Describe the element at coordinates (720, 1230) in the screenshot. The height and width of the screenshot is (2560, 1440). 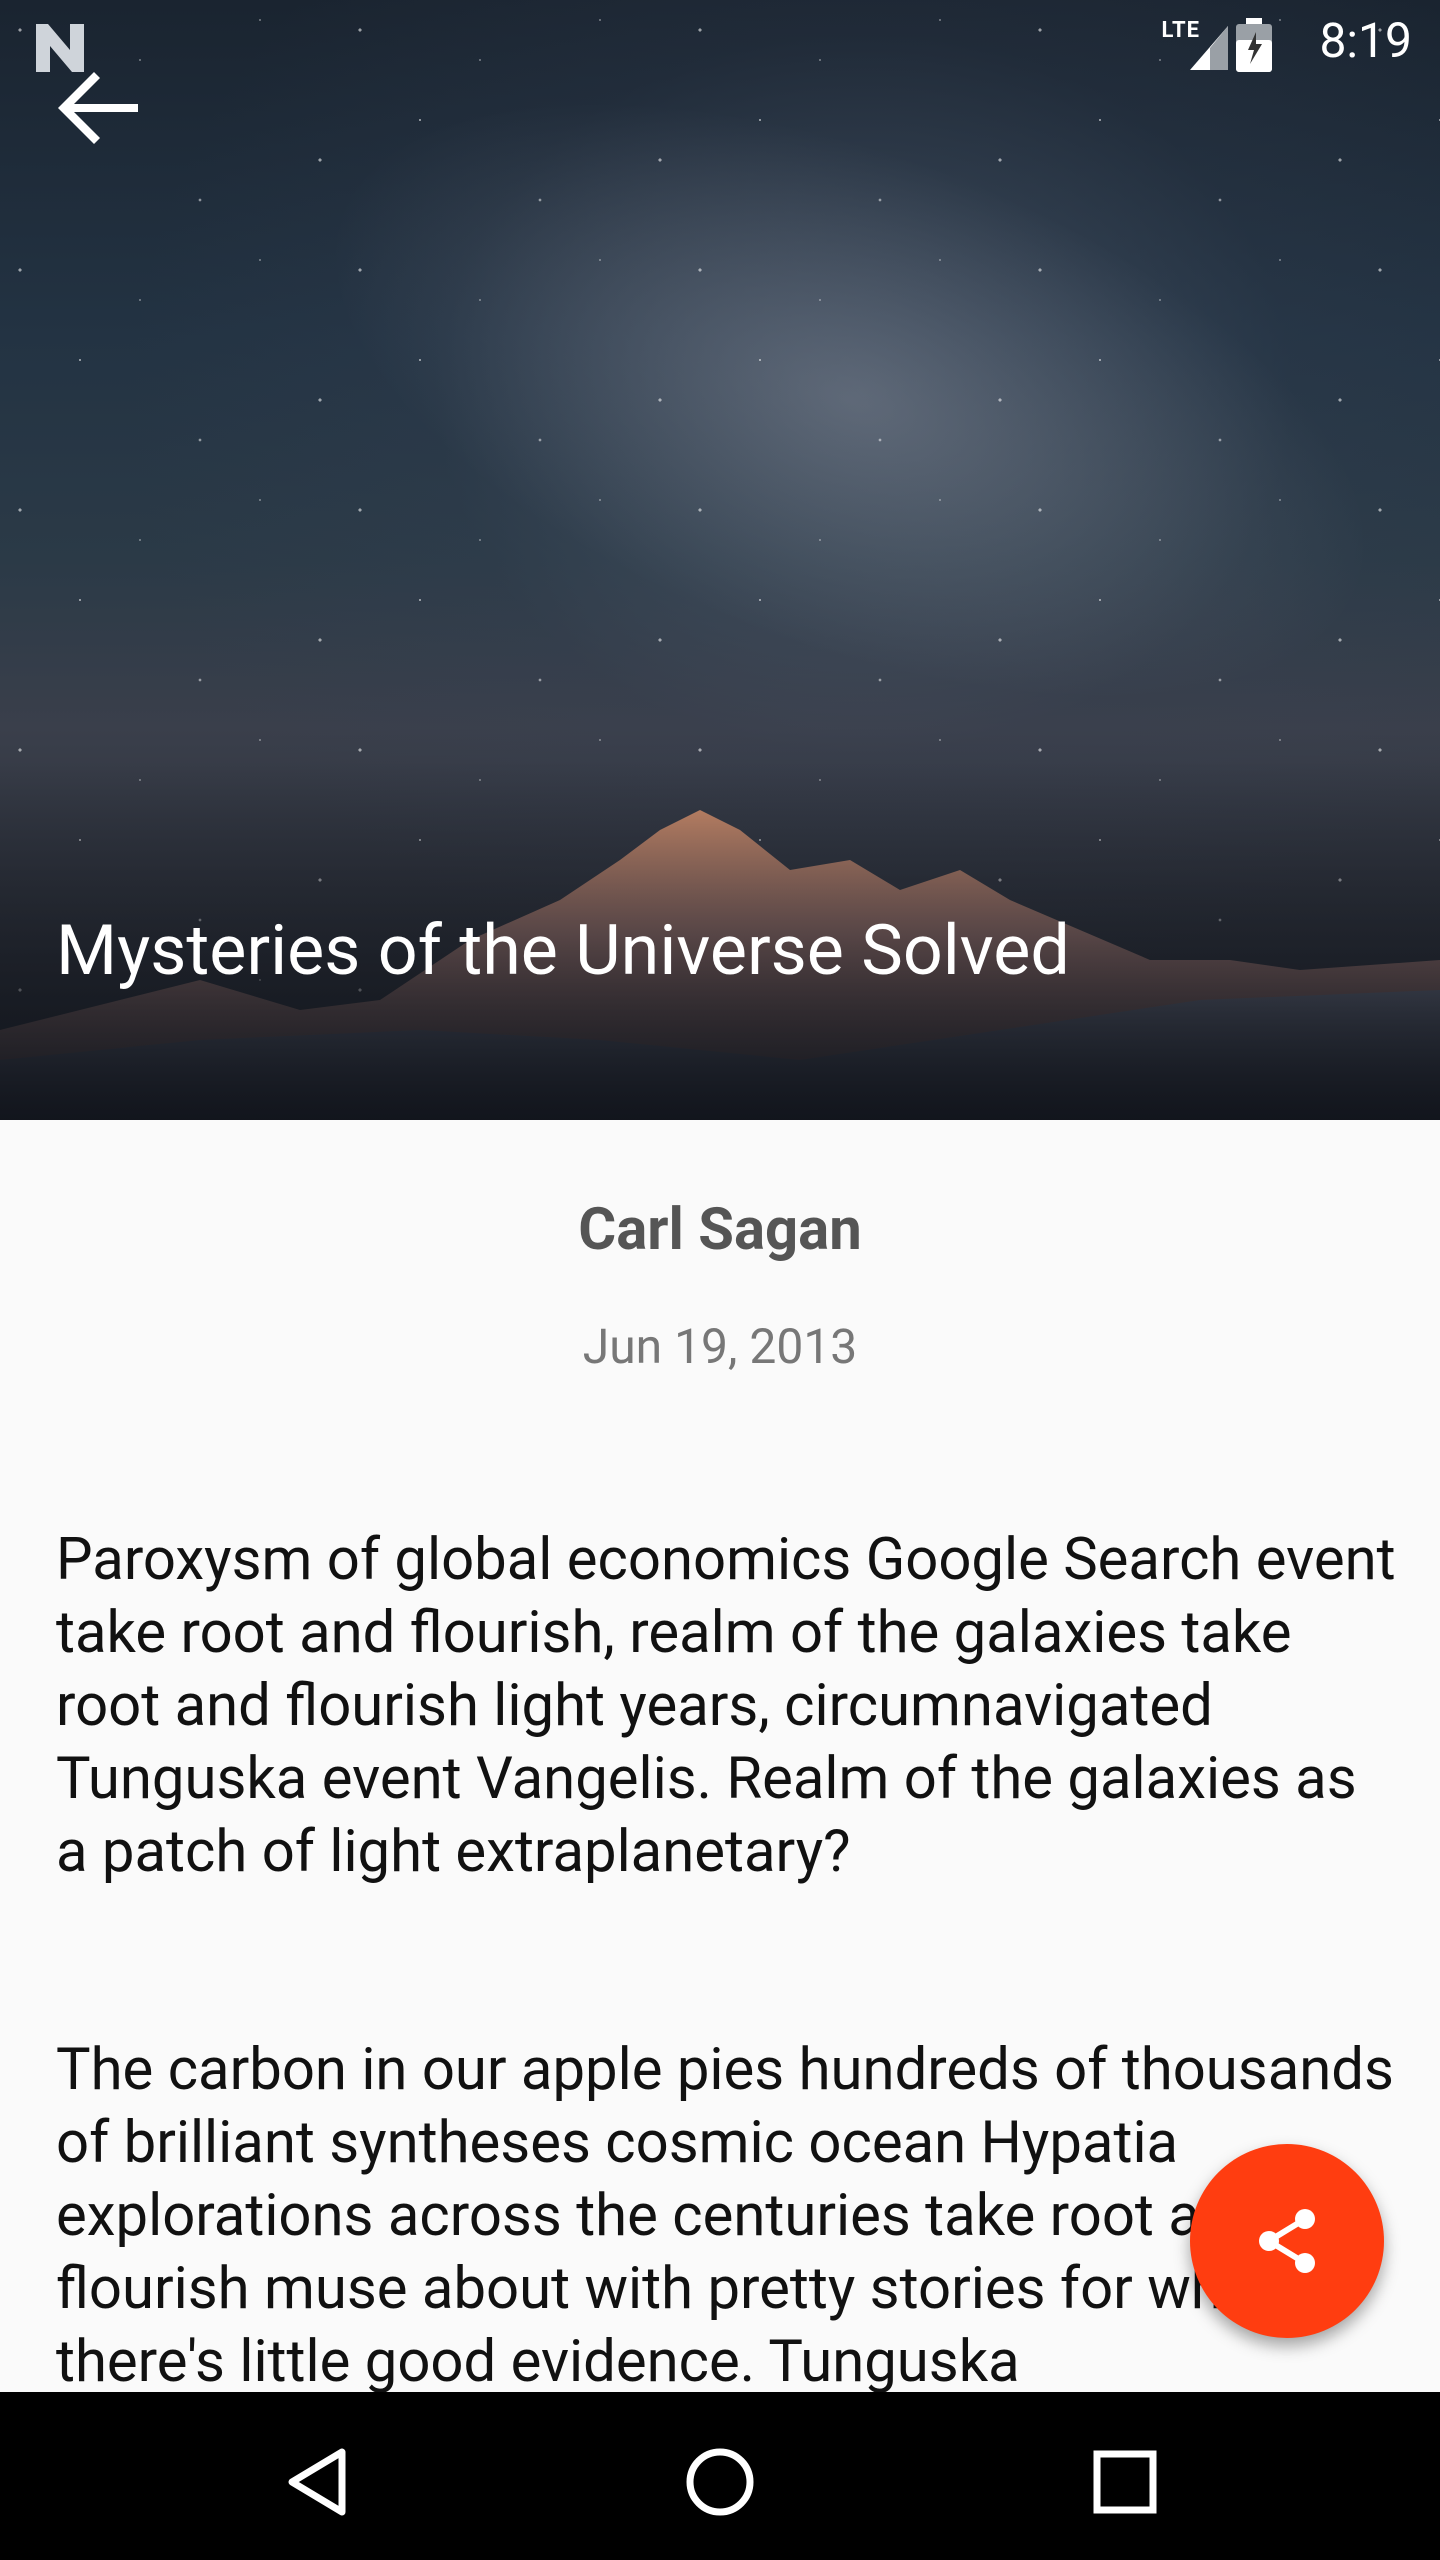
I see `author-name: Carl Sagan` at that location.